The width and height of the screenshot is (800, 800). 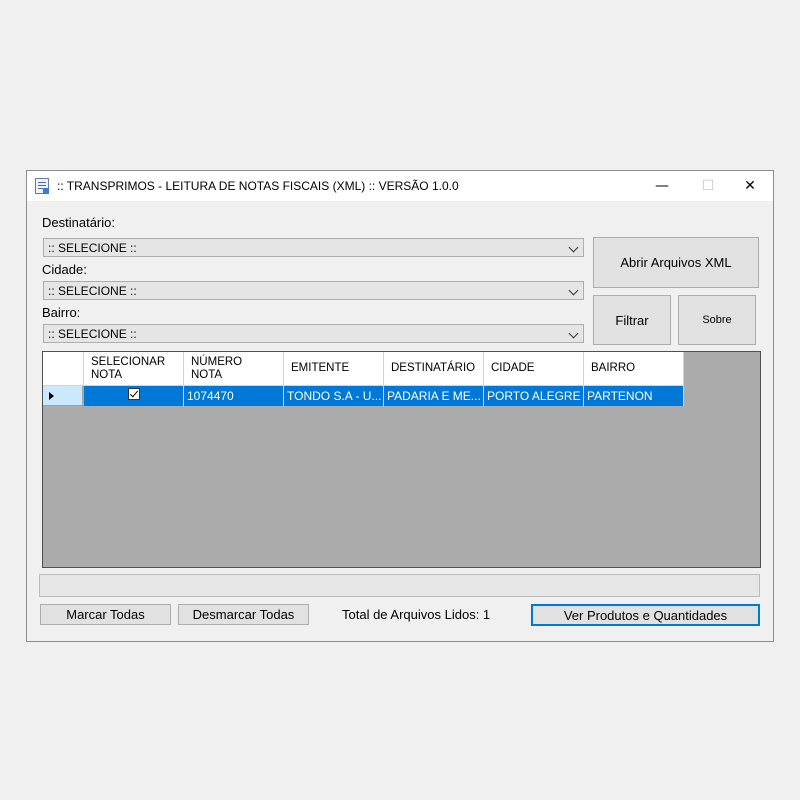 I want to click on sobre-button: Sobre, so click(x=717, y=320).